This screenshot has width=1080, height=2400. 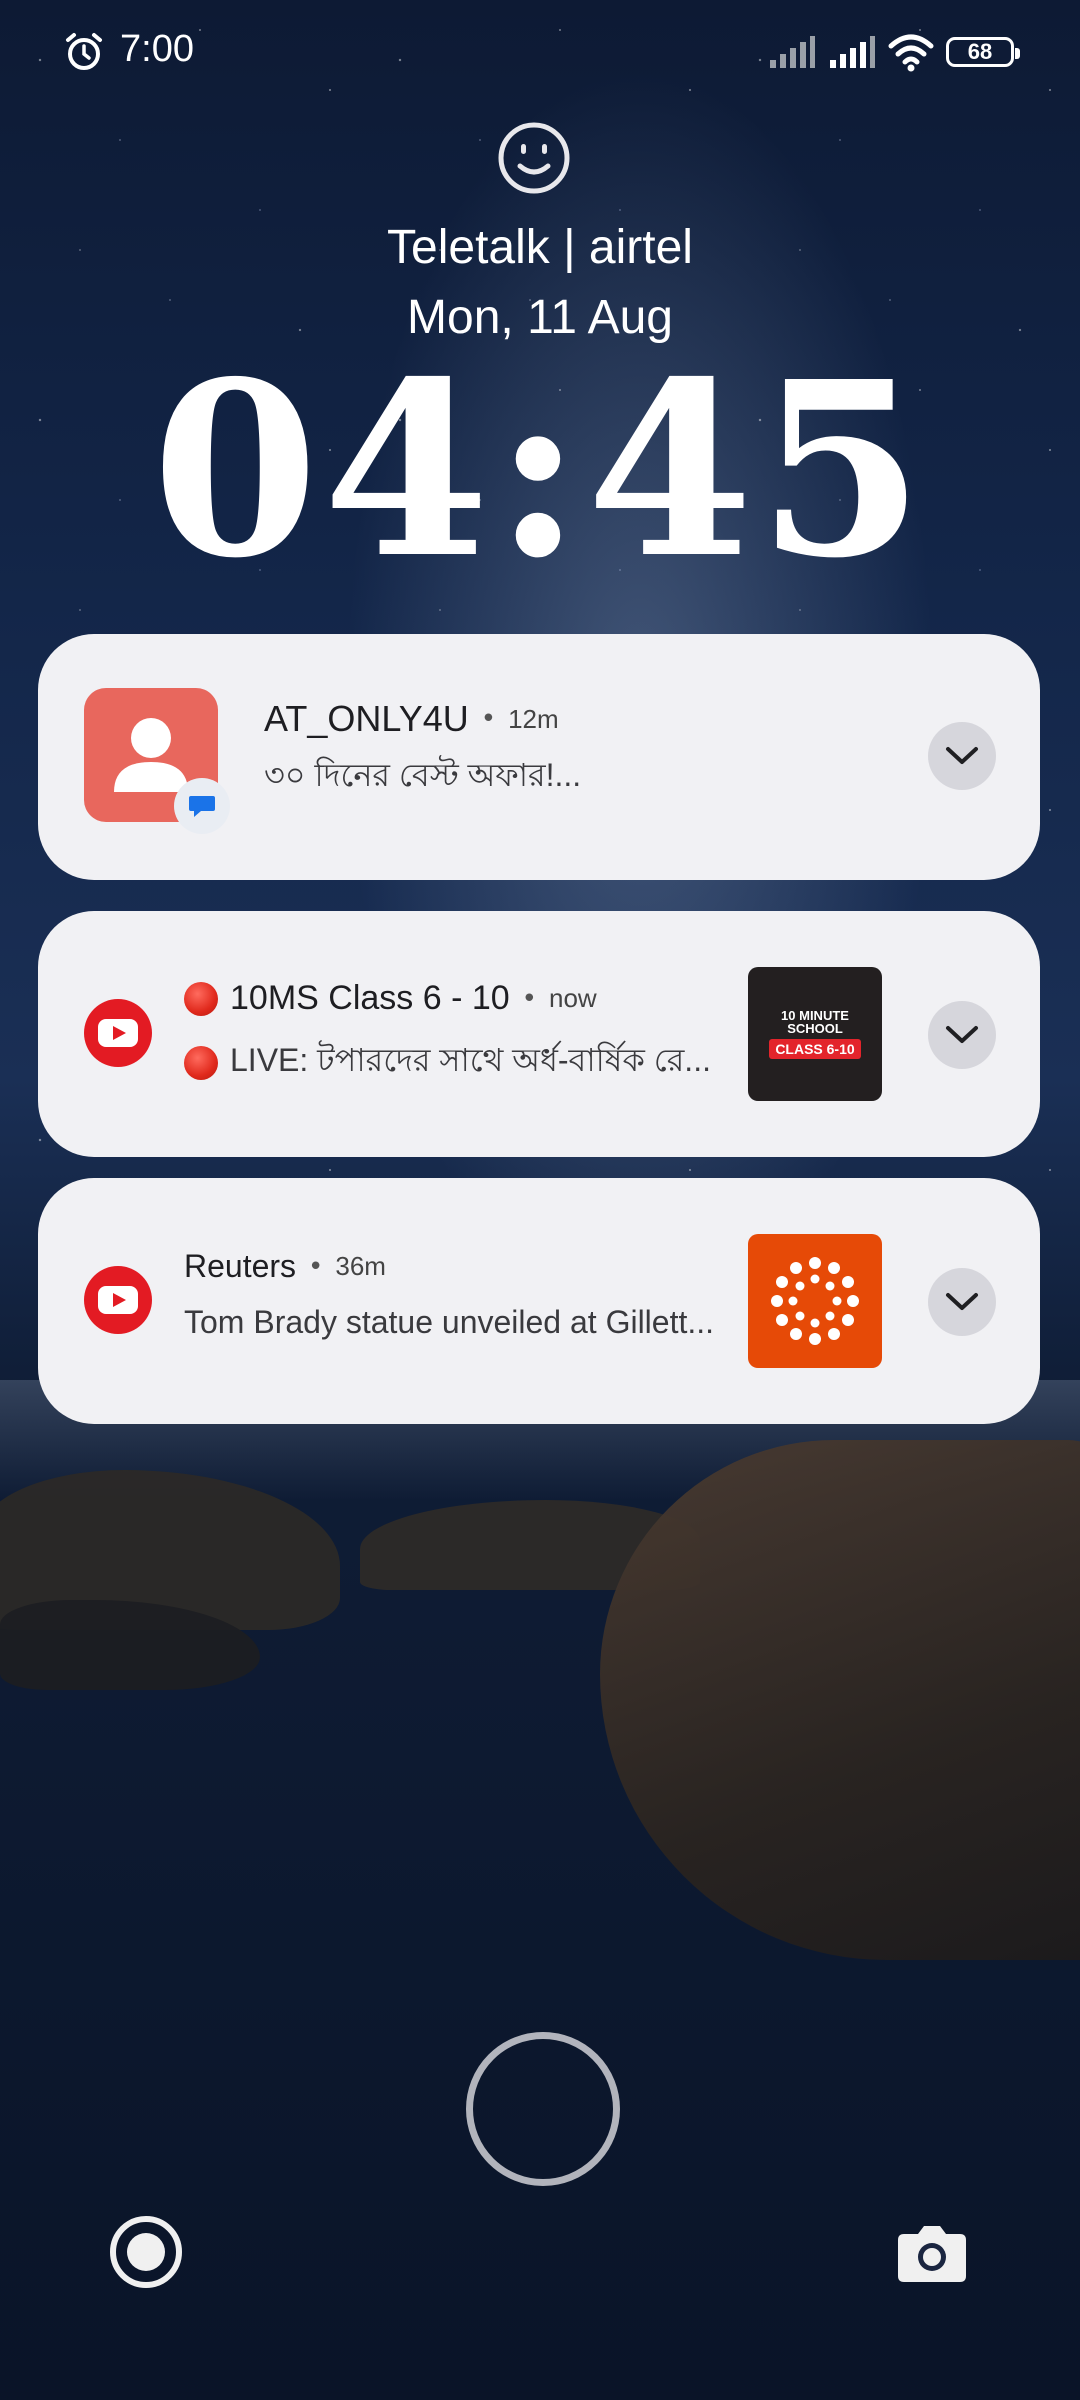 I want to click on notification-thumbnail: 10 MINUTE SCHOOL CLASS 6-10, so click(x=815, y=1034).